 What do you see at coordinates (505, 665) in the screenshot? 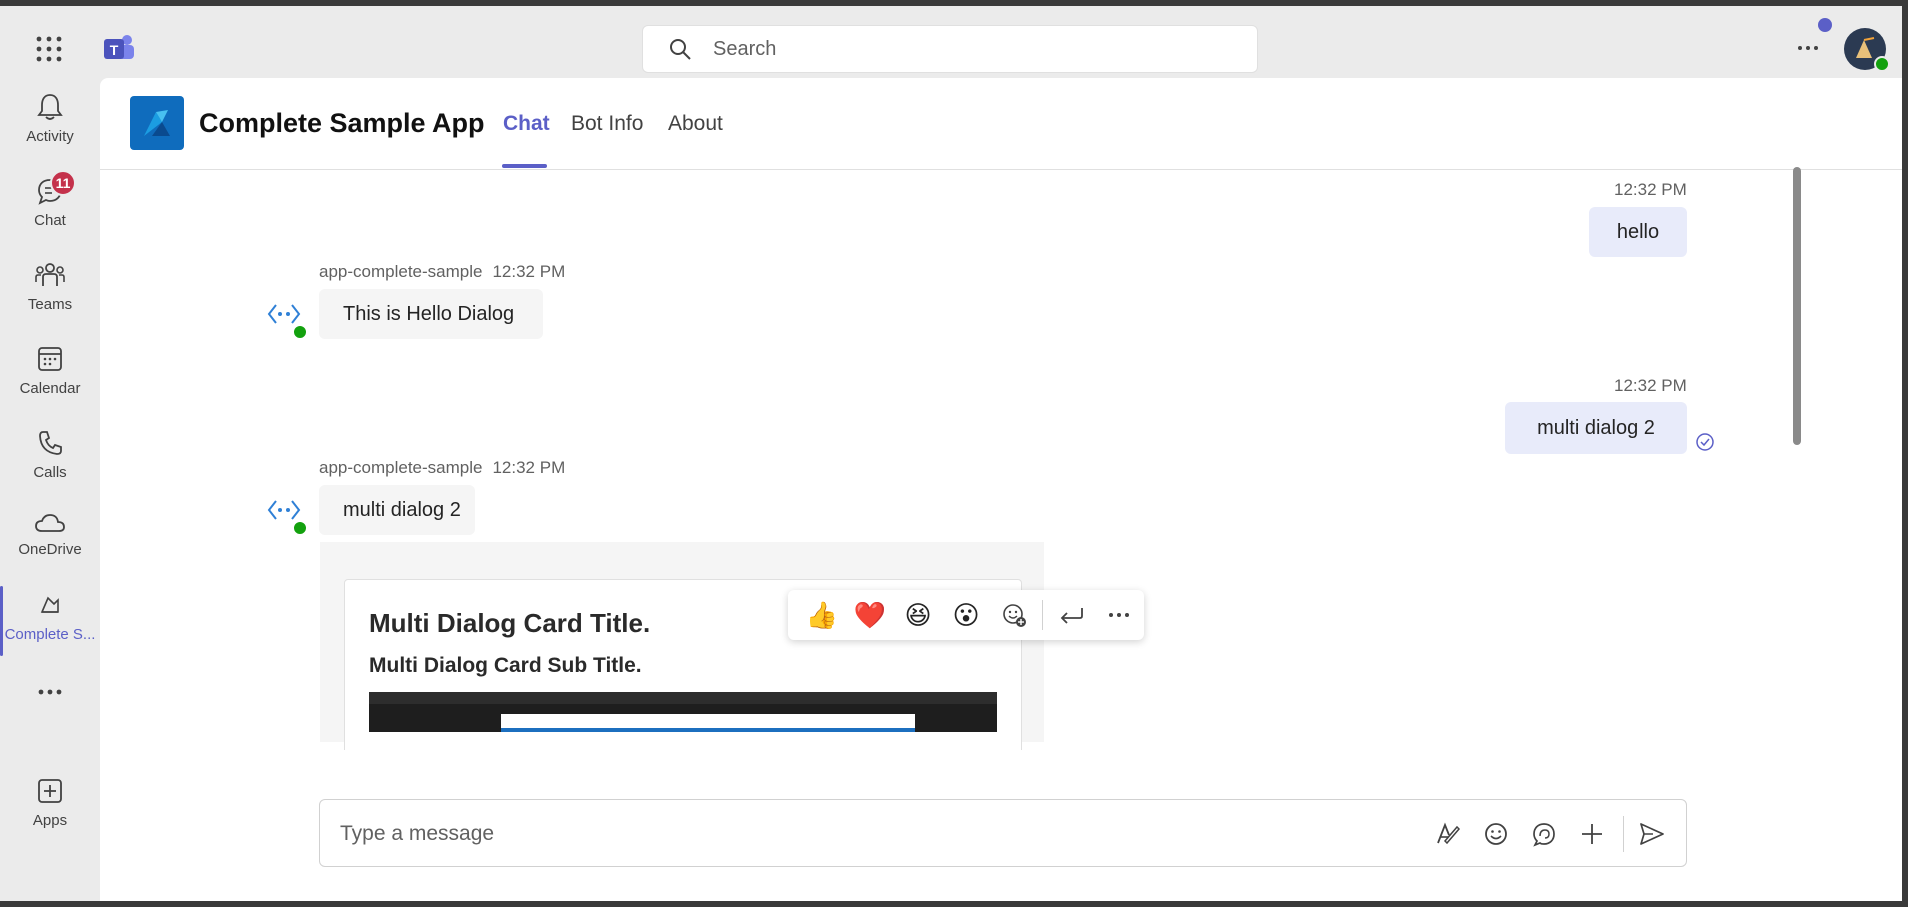
I see `card-subtitle: Multi Dialog Card Sub Title.` at bounding box center [505, 665].